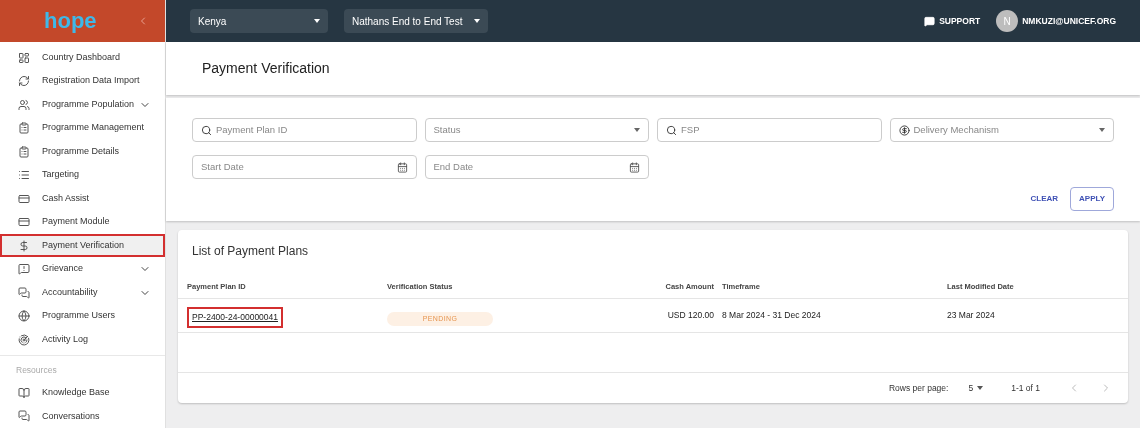 The height and width of the screenshot is (428, 1140). I want to click on sidebar-item: Knowledge Base, so click(82, 393).